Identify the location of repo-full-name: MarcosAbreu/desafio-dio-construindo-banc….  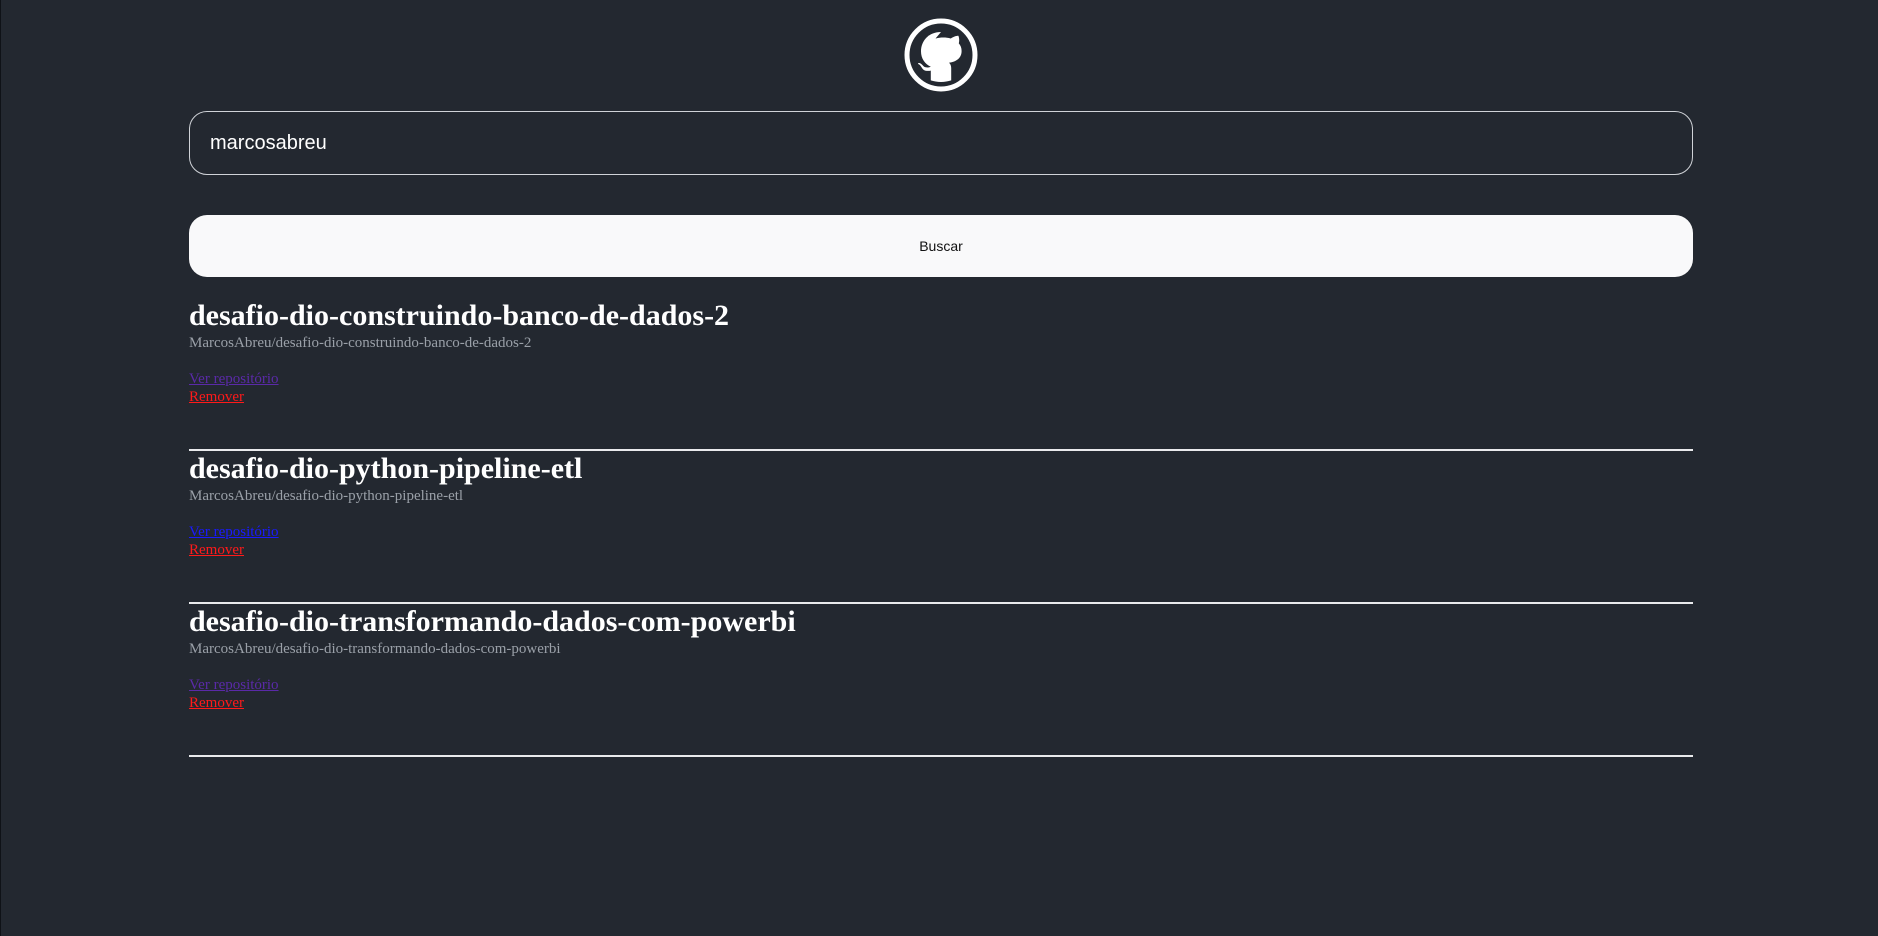
(360, 343).